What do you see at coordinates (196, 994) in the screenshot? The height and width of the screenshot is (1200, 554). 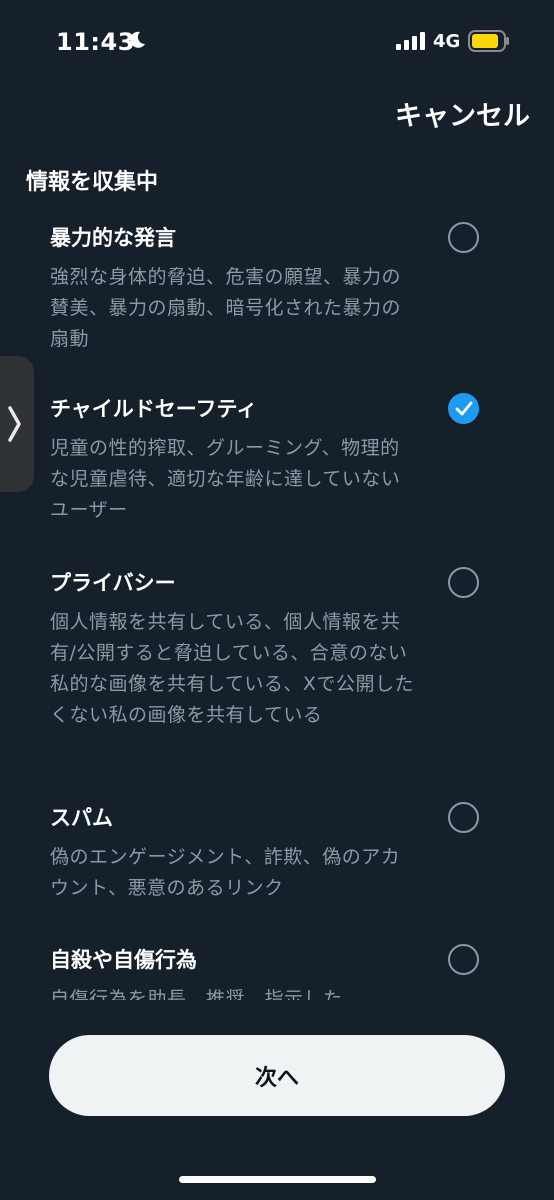 I see `option-description: 自傷行為を助長、推奨、指示した` at bounding box center [196, 994].